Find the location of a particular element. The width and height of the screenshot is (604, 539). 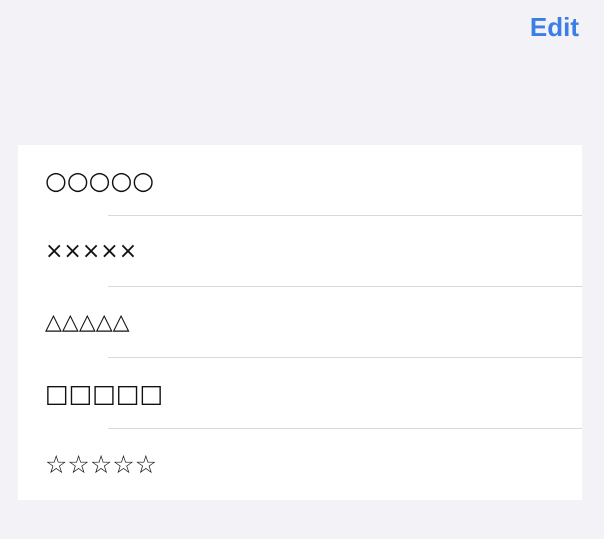

list-item-label: ○○○○○ is located at coordinates (100, 180).